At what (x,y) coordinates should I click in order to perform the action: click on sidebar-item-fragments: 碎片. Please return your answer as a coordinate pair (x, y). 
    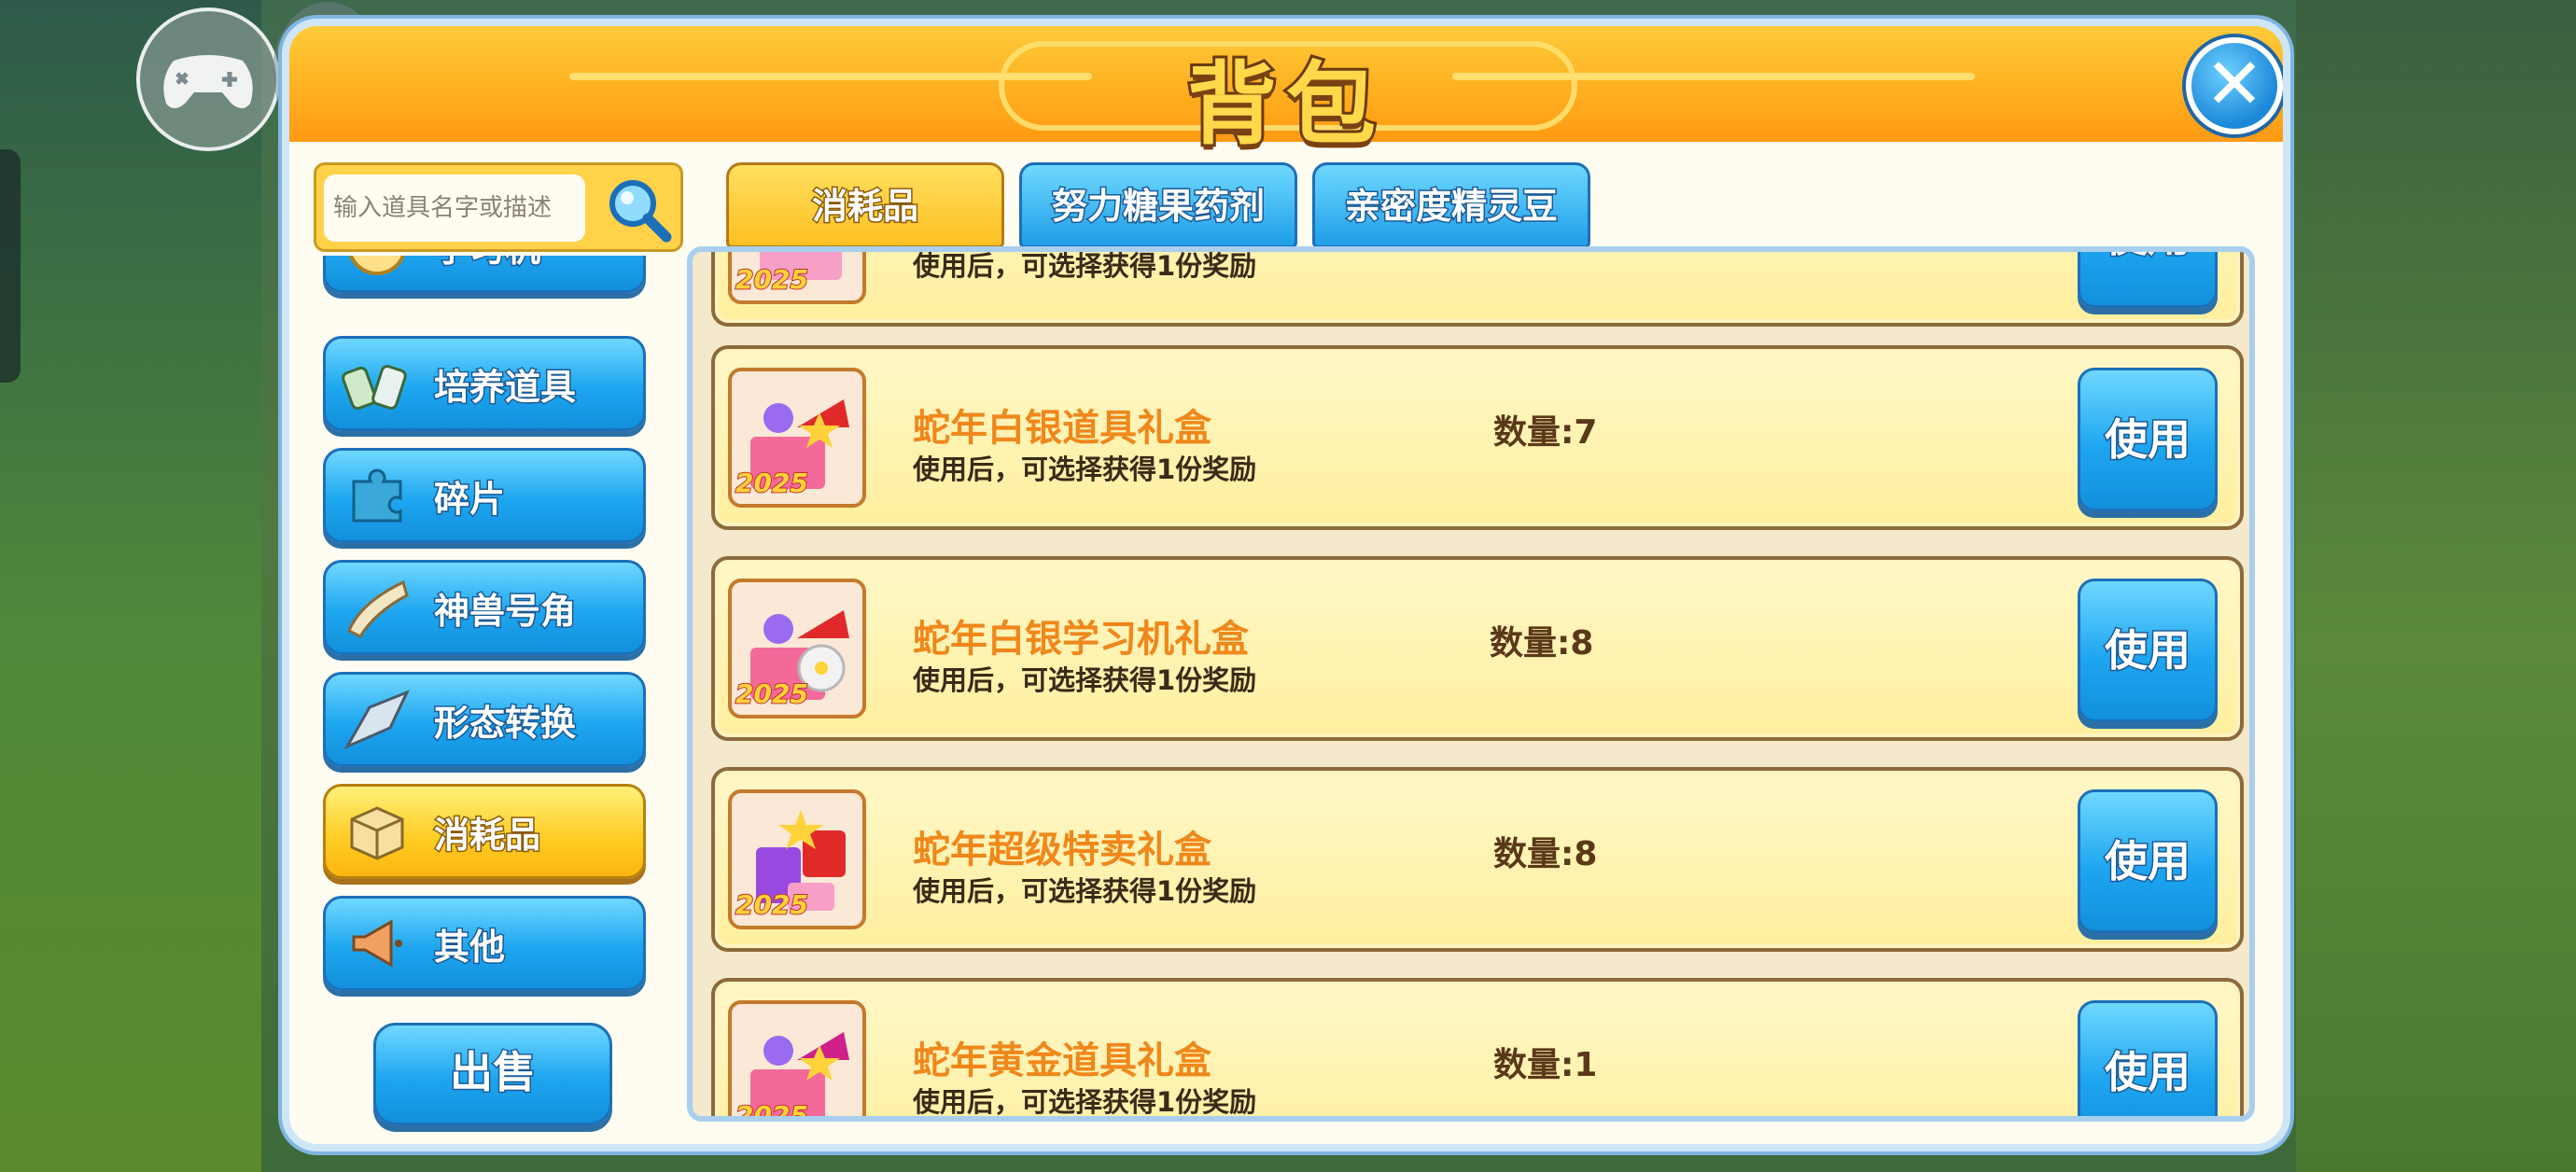
    Looking at the image, I should click on (485, 495).